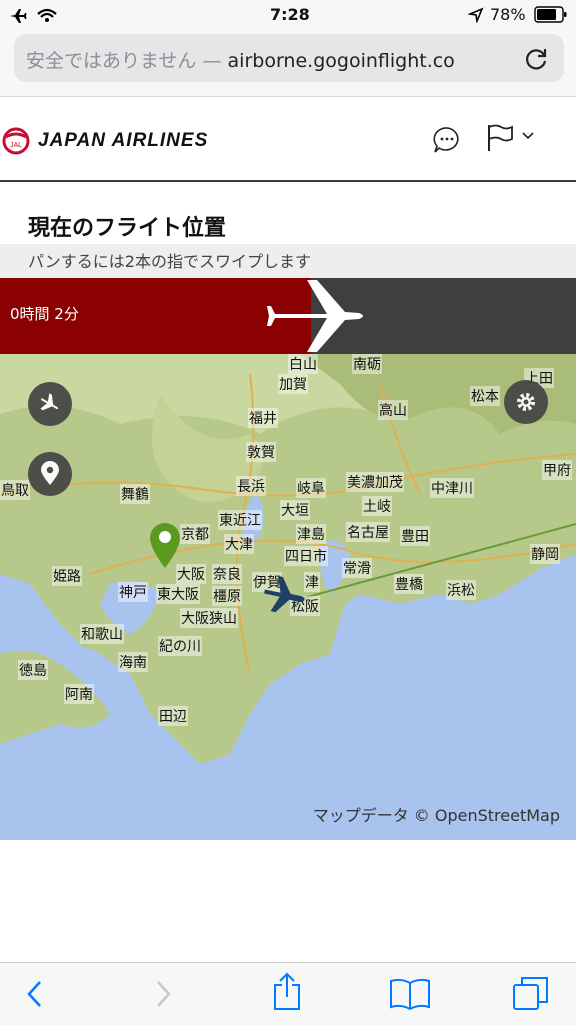  What do you see at coordinates (367, 364) in the screenshot?
I see `place-label: 南砺` at bounding box center [367, 364].